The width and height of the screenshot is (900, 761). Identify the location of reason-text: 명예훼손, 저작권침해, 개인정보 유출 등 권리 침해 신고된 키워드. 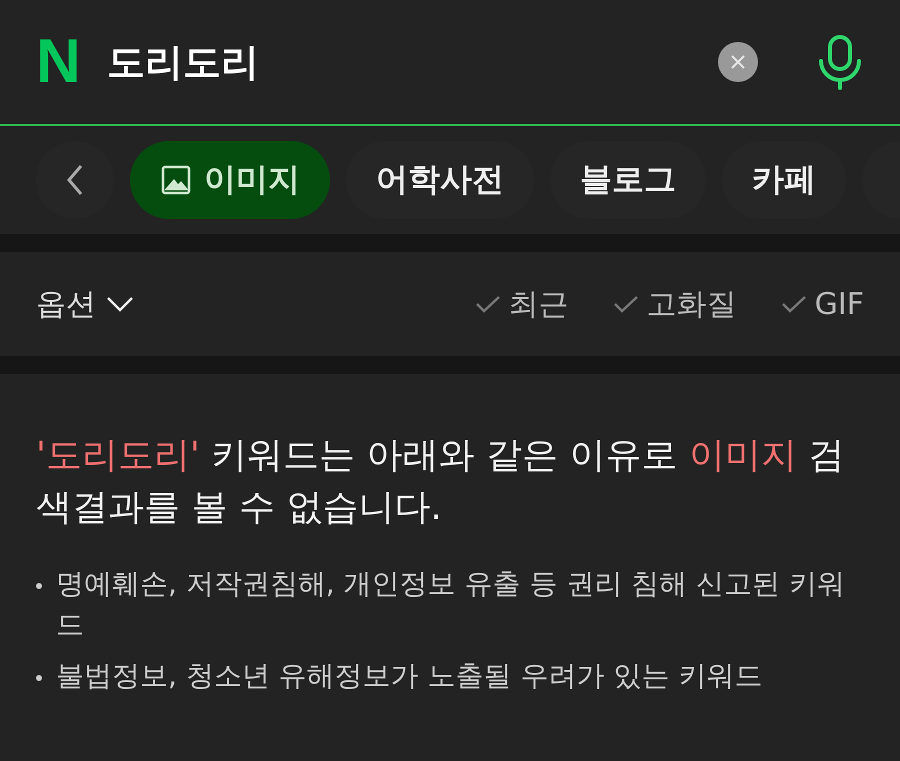
(451, 604).